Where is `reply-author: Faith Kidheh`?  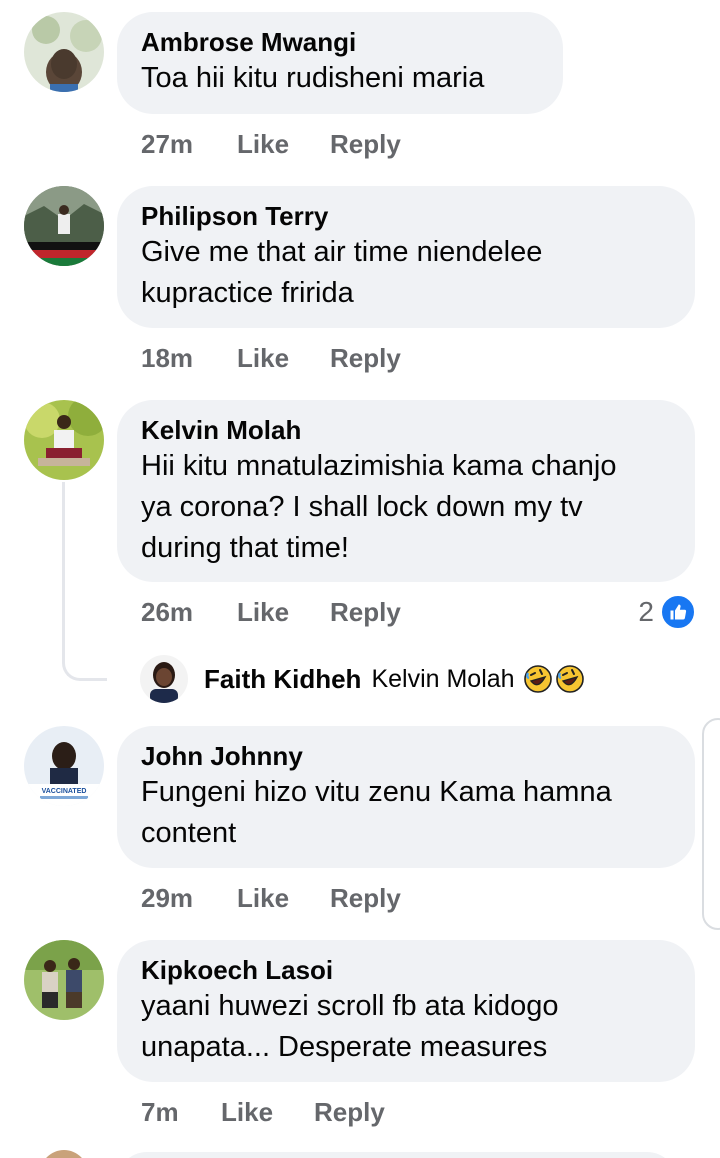
reply-author: Faith Kidheh is located at coordinates (282, 679).